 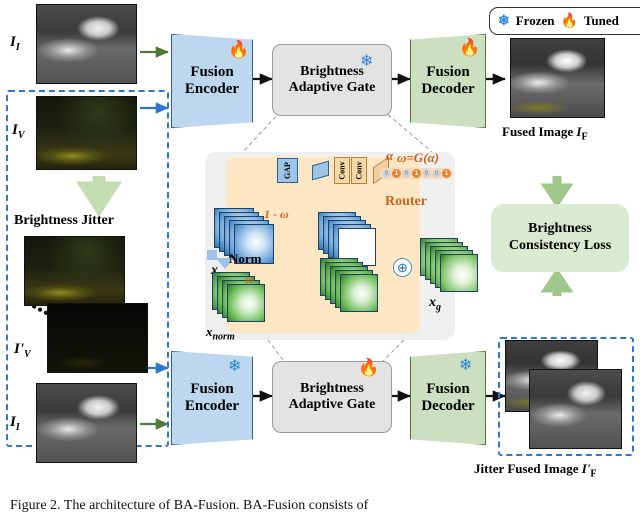 I want to click on omega-label: ω, so click(x=249, y=279).